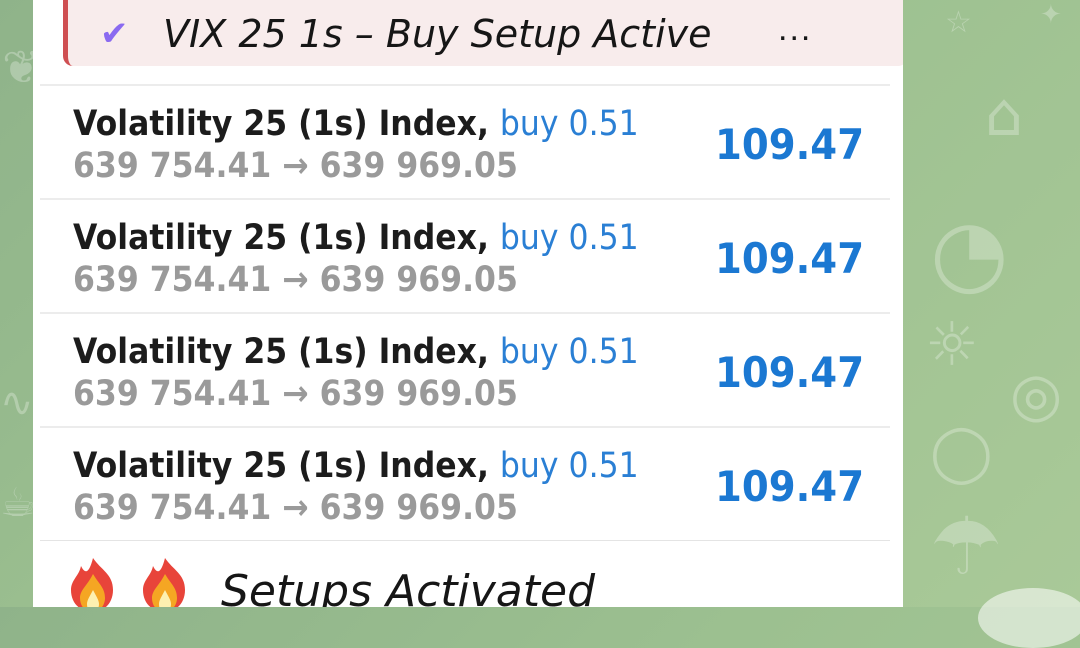 The height and width of the screenshot is (648, 1080). I want to click on ball-doodle-icon: ◯, so click(961, 452).